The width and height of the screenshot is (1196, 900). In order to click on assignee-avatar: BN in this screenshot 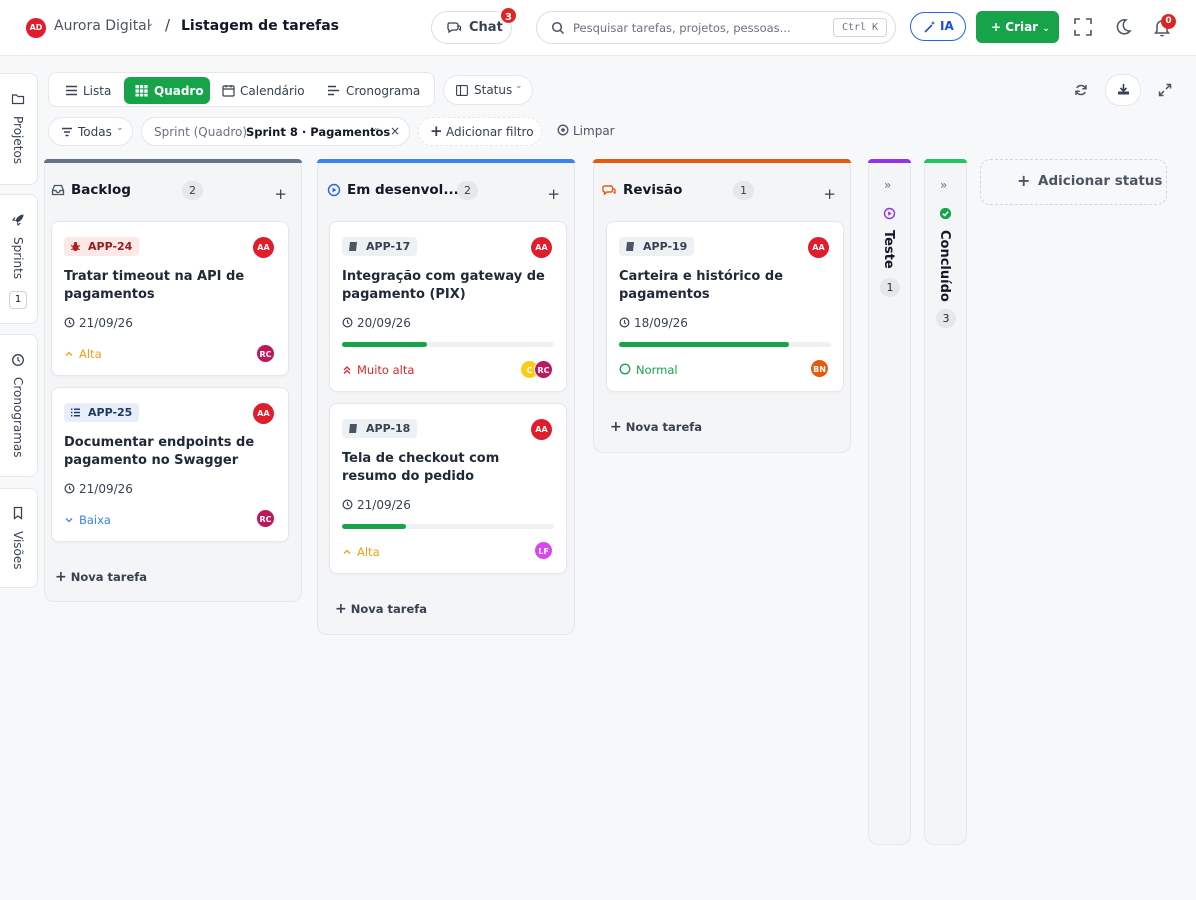, I will do `click(819, 368)`.